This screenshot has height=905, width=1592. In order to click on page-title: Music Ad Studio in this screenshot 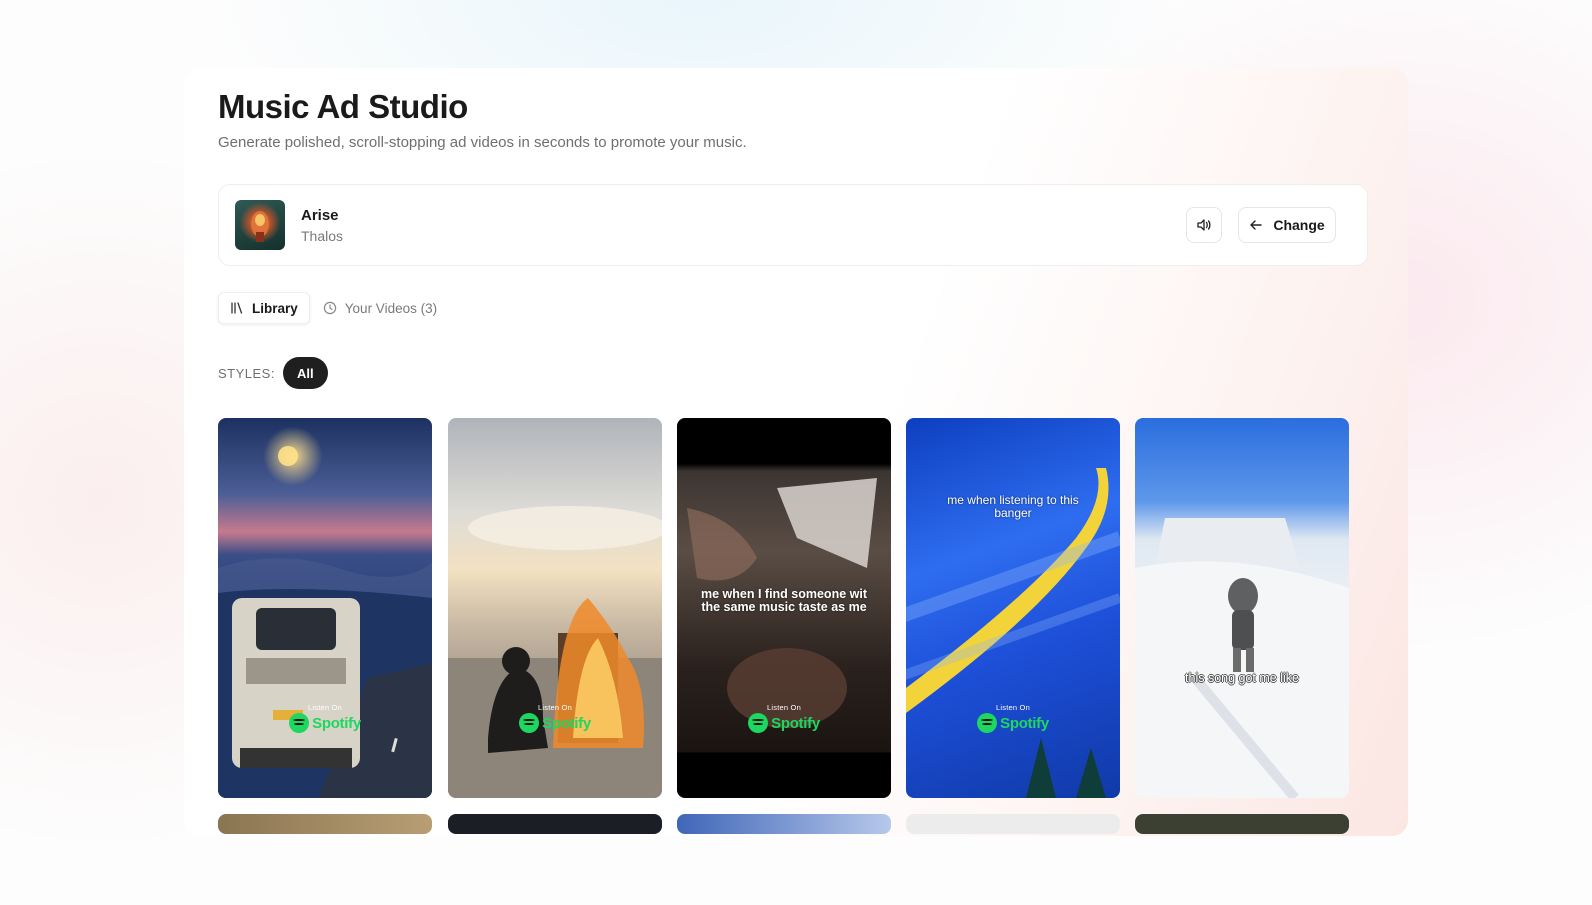, I will do `click(343, 106)`.